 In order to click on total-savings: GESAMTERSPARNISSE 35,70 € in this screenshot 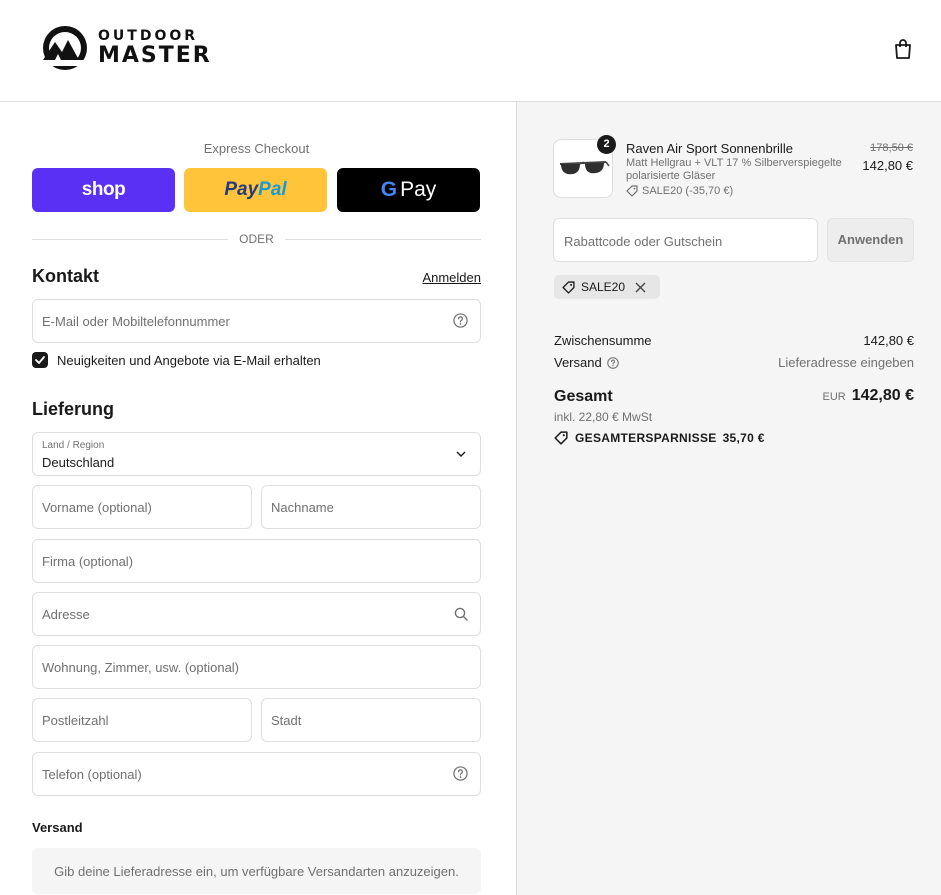, I will do `click(659, 438)`.